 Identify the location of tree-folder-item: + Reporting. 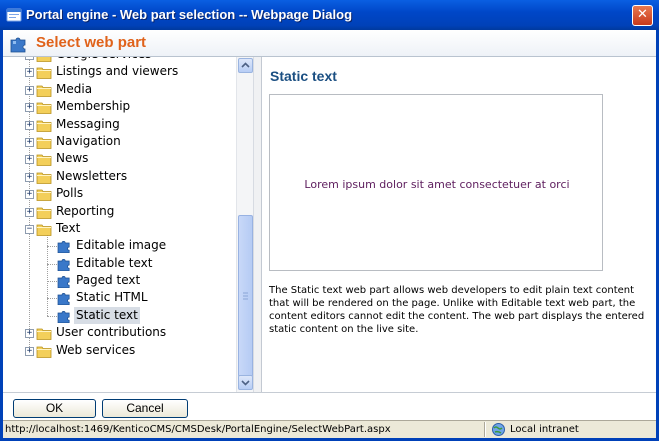
(119, 211).